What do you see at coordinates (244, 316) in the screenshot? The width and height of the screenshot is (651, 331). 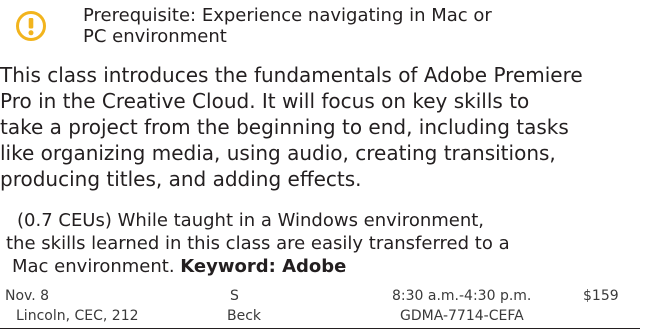 I see `instructor-name: Beck` at bounding box center [244, 316].